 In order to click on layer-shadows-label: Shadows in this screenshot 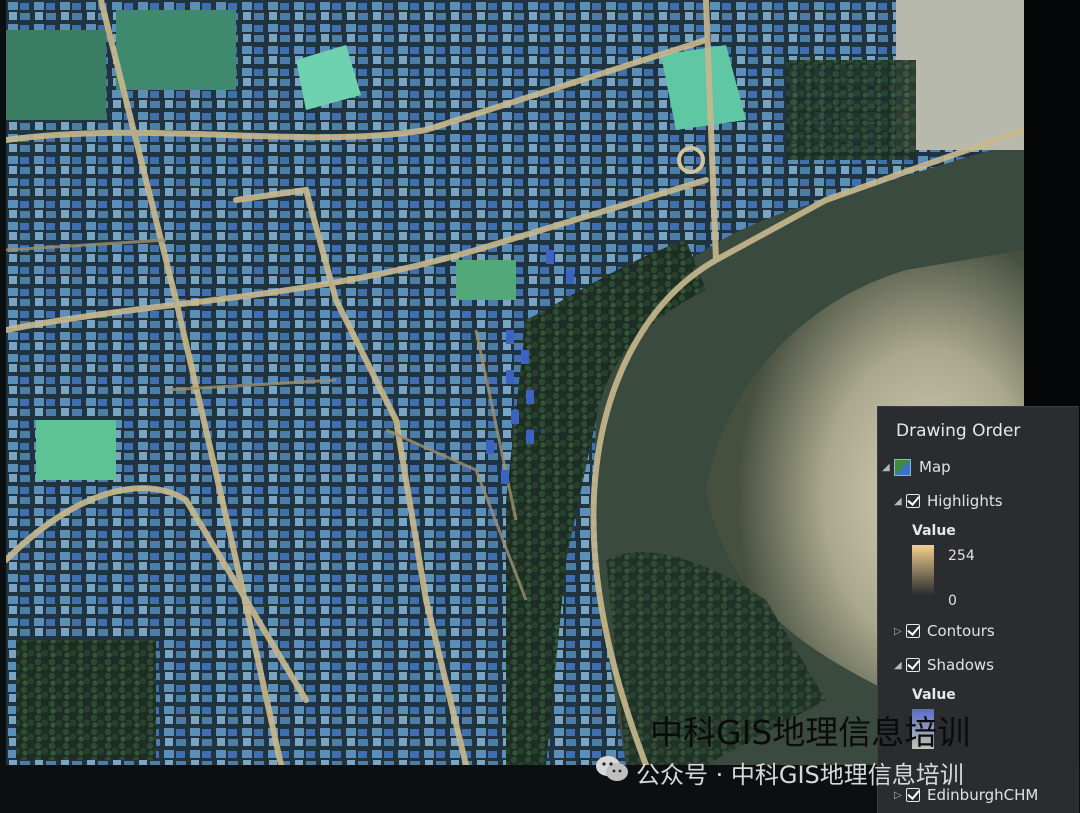, I will do `click(961, 665)`.